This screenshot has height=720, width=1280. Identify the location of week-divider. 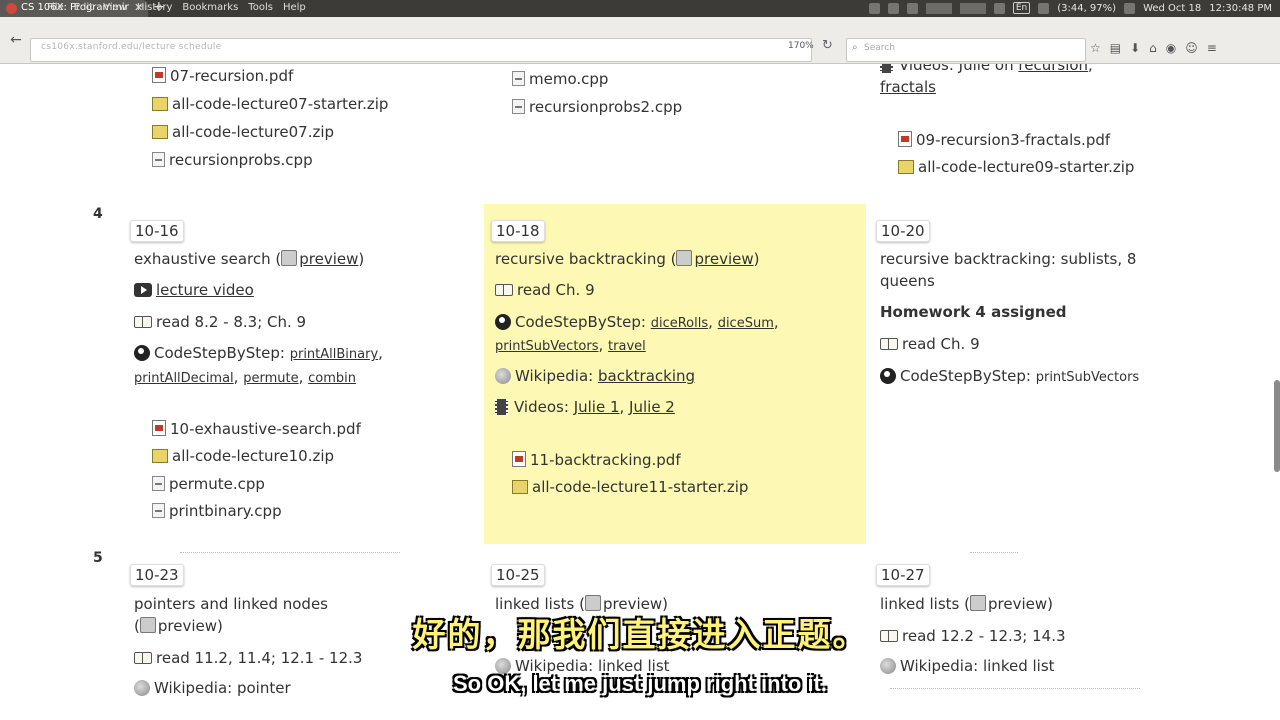
(290, 552).